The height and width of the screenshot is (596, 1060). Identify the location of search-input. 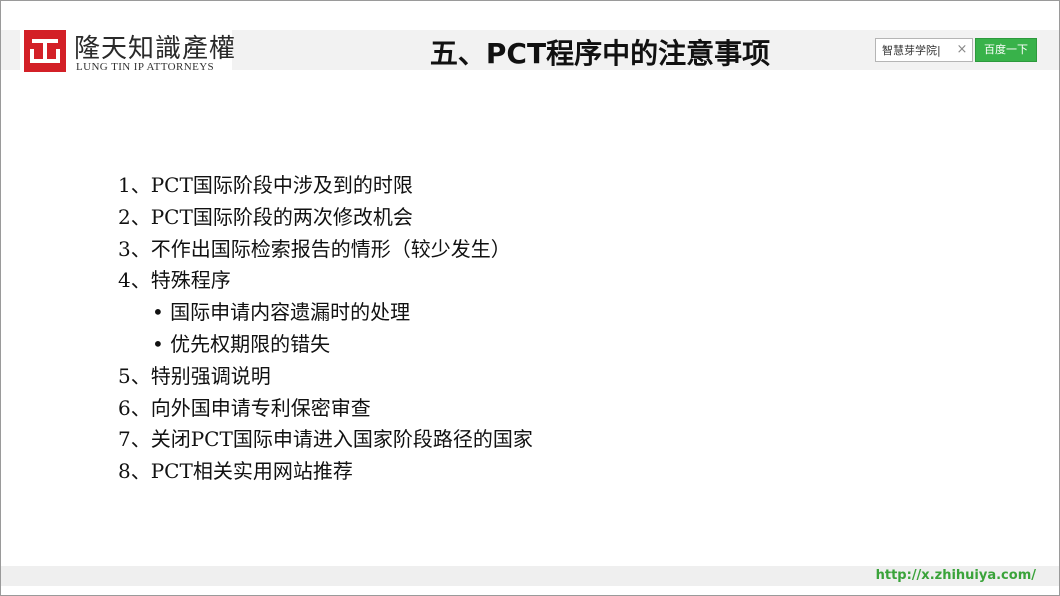
(916, 50).